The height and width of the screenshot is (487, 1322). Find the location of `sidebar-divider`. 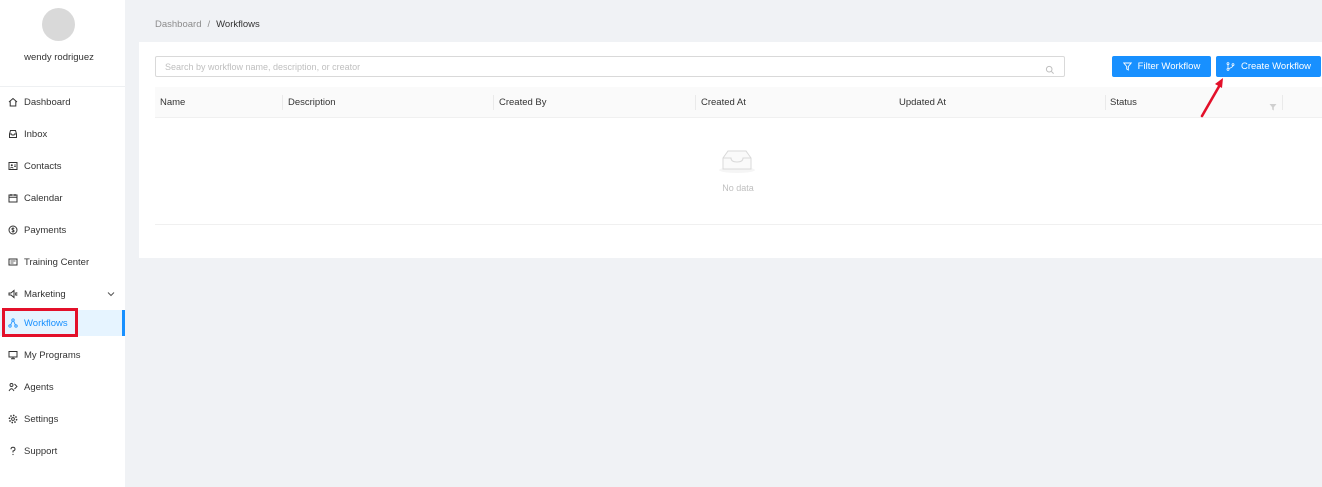

sidebar-divider is located at coordinates (62, 86).